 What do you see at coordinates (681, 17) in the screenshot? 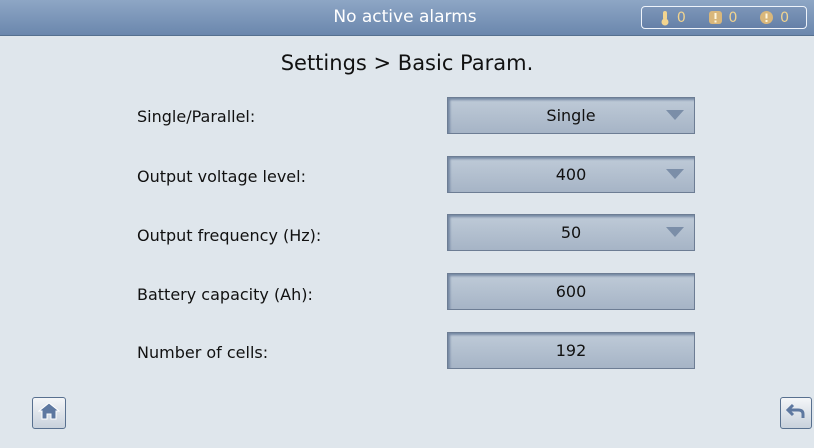
I see `critical-alarm-count: 0` at bounding box center [681, 17].